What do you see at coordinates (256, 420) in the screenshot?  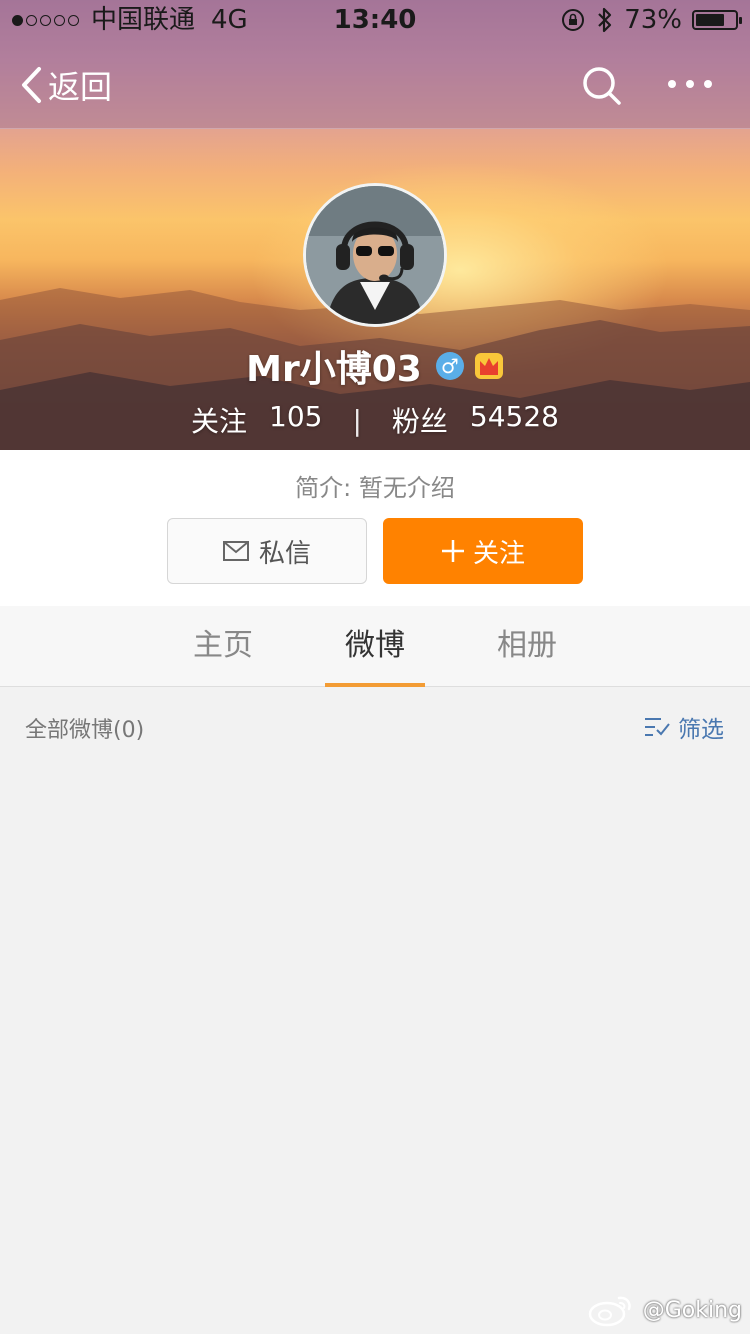 I see `following-stat: 关注 105` at bounding box center [256, 420].